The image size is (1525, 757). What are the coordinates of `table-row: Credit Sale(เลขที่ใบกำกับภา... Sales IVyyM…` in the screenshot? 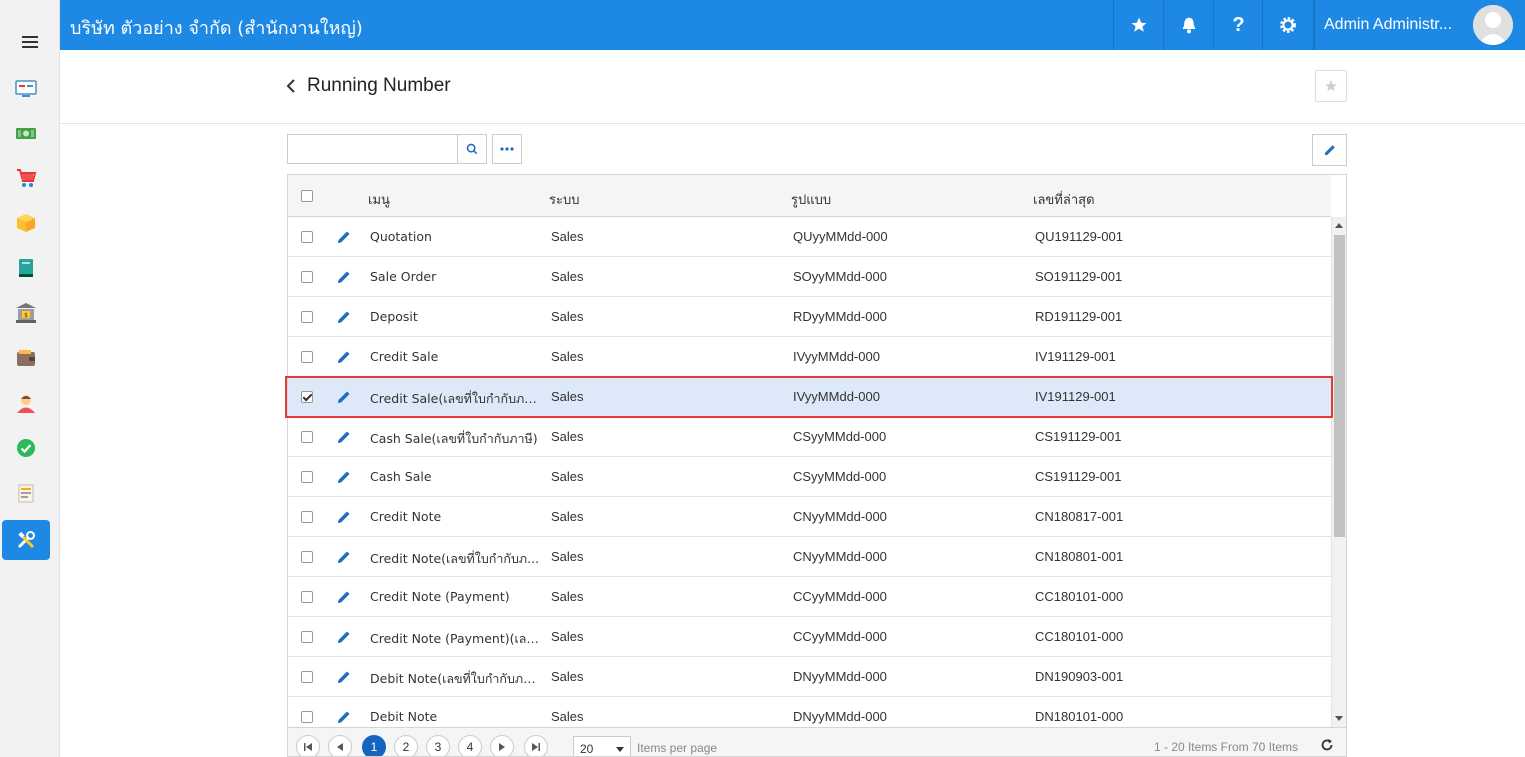 It's located at (809, 397).